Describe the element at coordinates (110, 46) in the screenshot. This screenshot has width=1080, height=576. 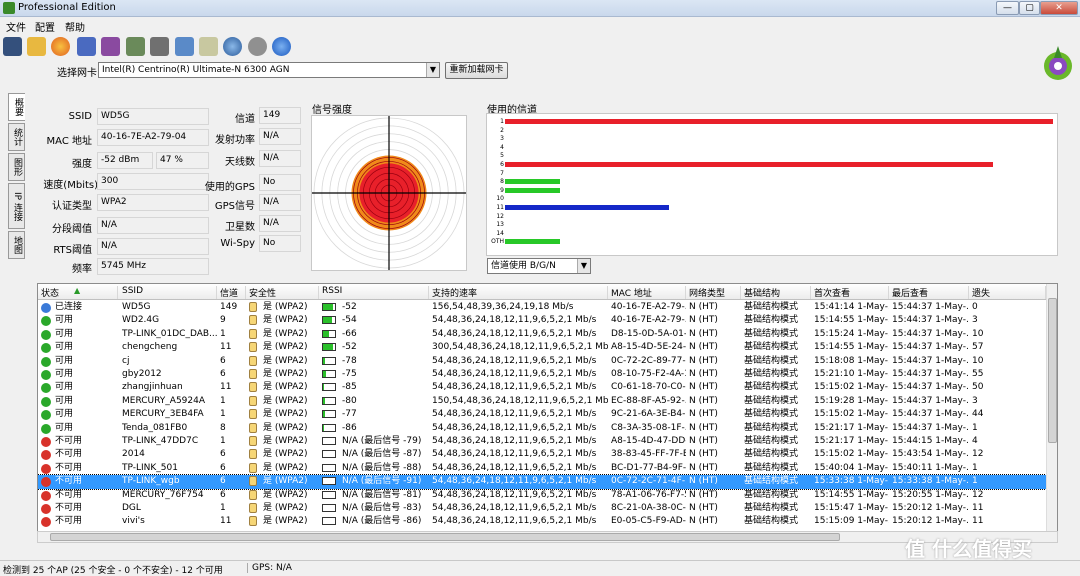
I see `filter-icon` at that location.